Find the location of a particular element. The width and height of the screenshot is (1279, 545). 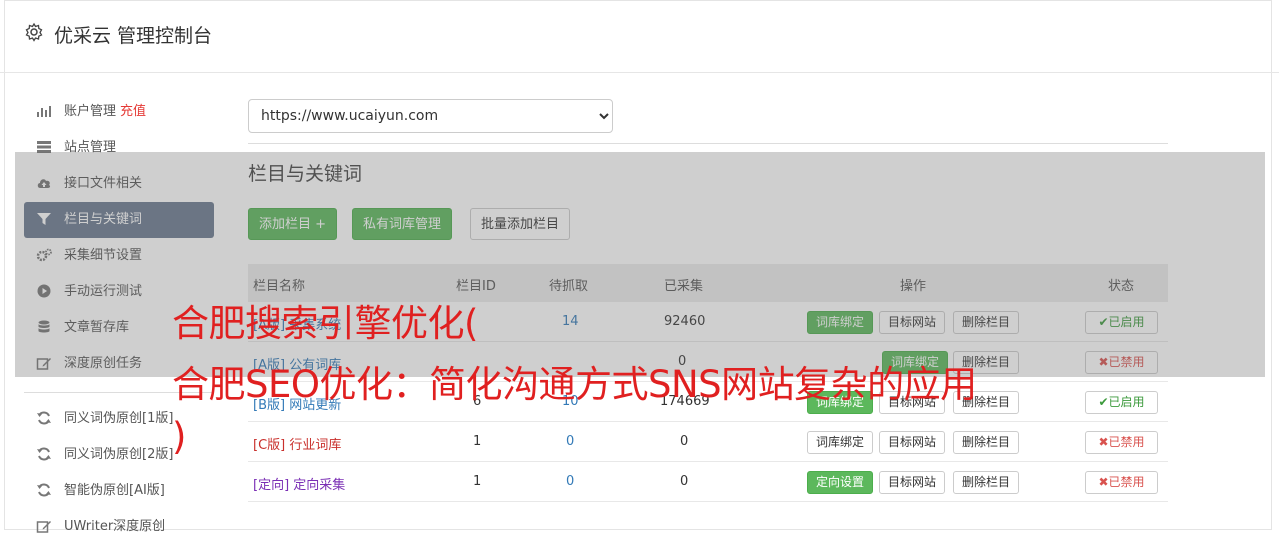

bar-chart-icon is located at coordinates (44, 112).